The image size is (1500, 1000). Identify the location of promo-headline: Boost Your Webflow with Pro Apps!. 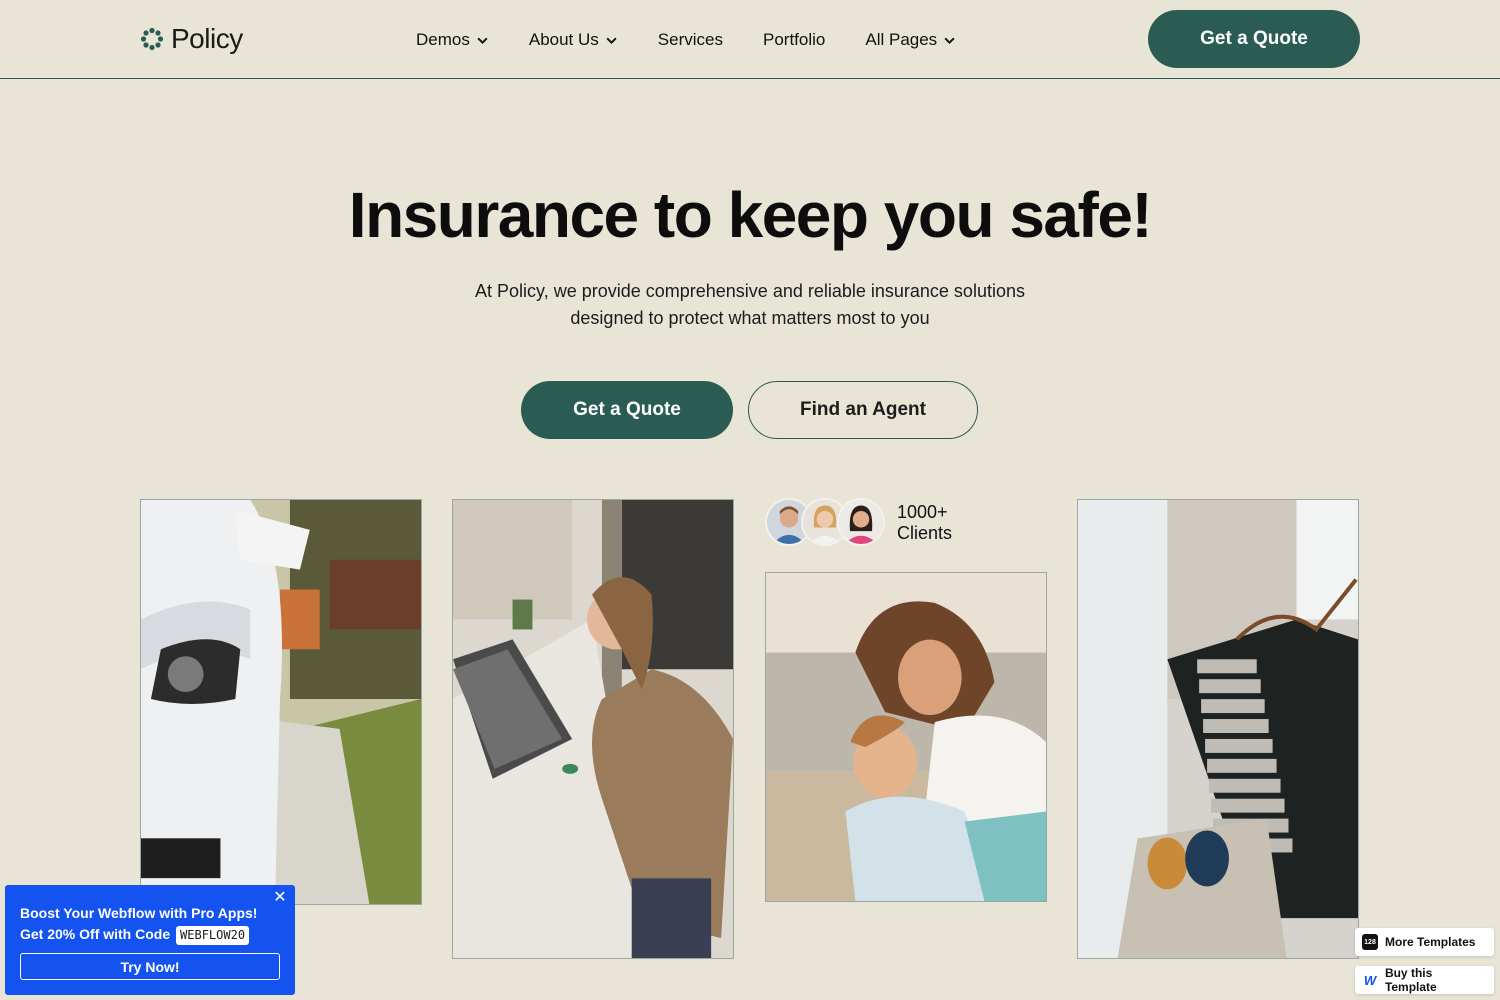
(139, 913).